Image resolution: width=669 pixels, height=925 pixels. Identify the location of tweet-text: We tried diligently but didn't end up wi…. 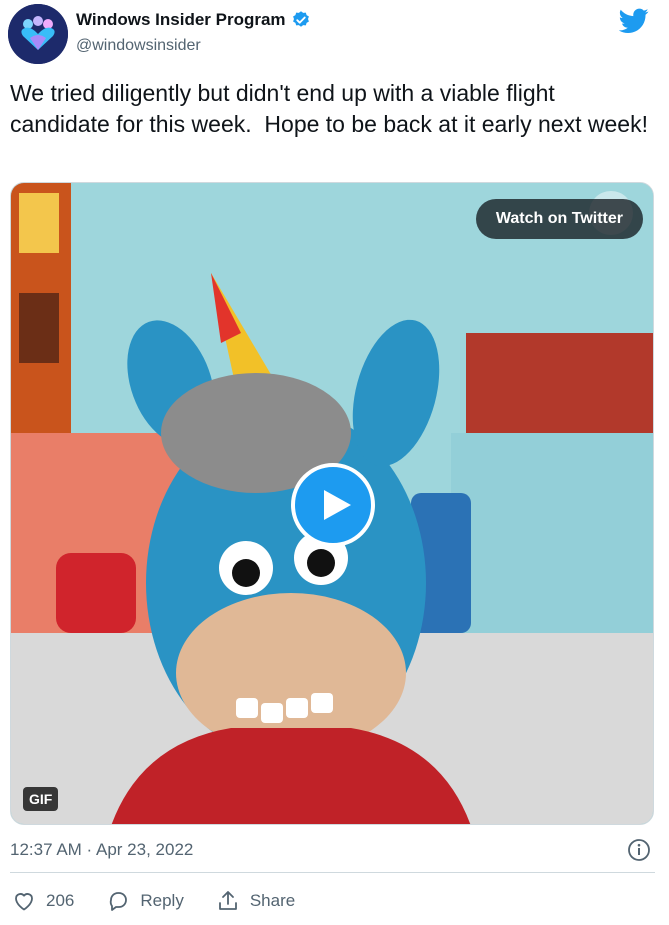
(329, 108).